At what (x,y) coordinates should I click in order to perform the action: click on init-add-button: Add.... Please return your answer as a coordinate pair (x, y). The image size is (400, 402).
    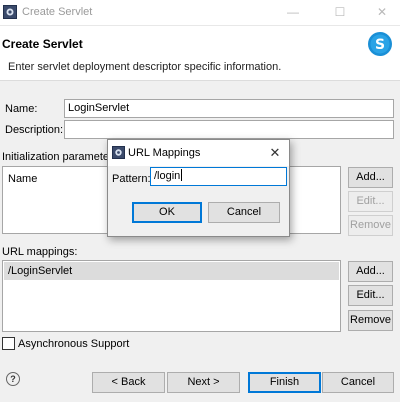
    Looking at the image, I should click on (370, 177).